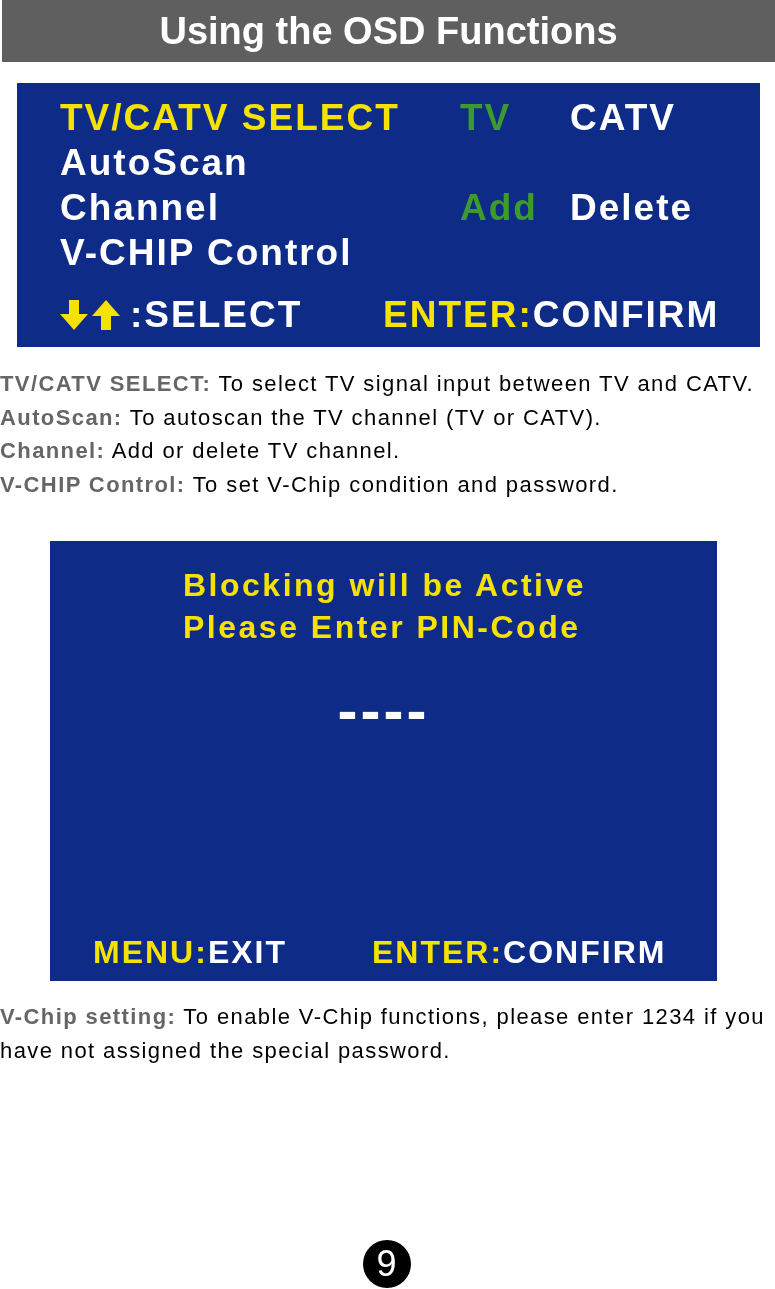  I want to click on menu-item: AutoScan, so click(260, 162).